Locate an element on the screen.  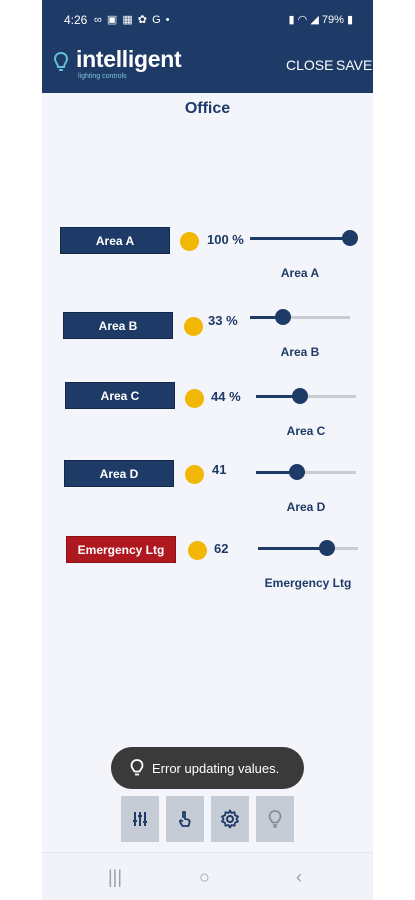
area-b-button: Area B is located at coordinates (118, 325).